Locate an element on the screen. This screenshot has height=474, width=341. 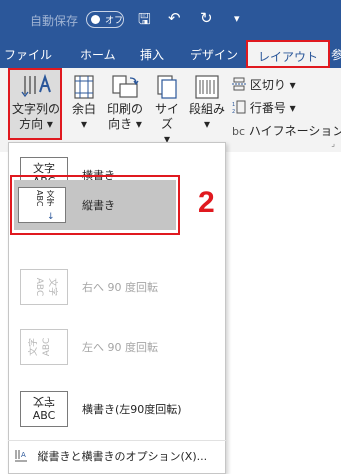
menu-item-label: 右へ 90 度回転 is located at coordinates (120, 287).